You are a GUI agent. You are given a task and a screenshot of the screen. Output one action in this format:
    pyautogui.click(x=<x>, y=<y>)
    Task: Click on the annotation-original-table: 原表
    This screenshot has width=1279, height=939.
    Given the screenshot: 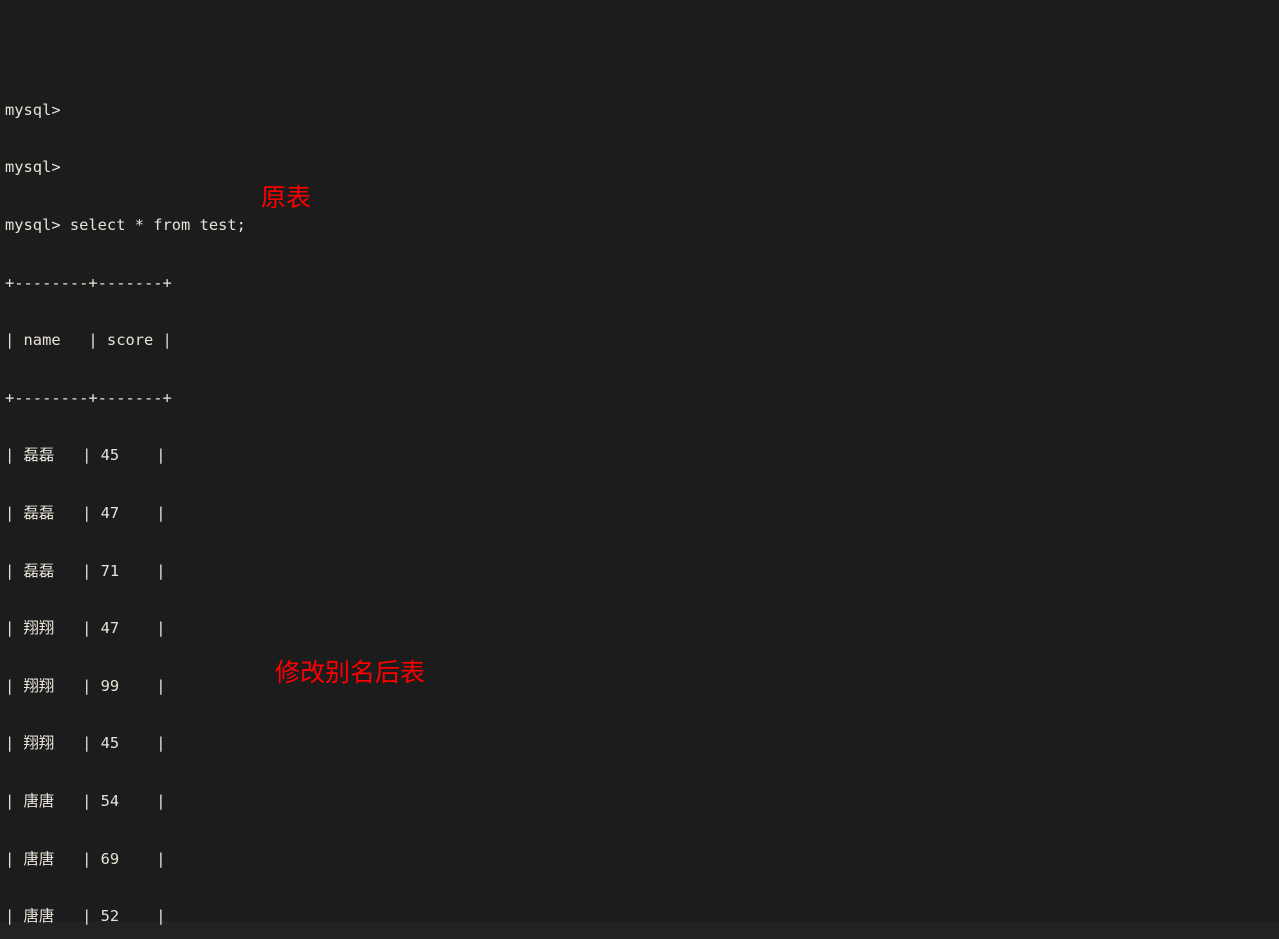 What is the action you would take?
    pyautogui.click(x=286, y=197)
    